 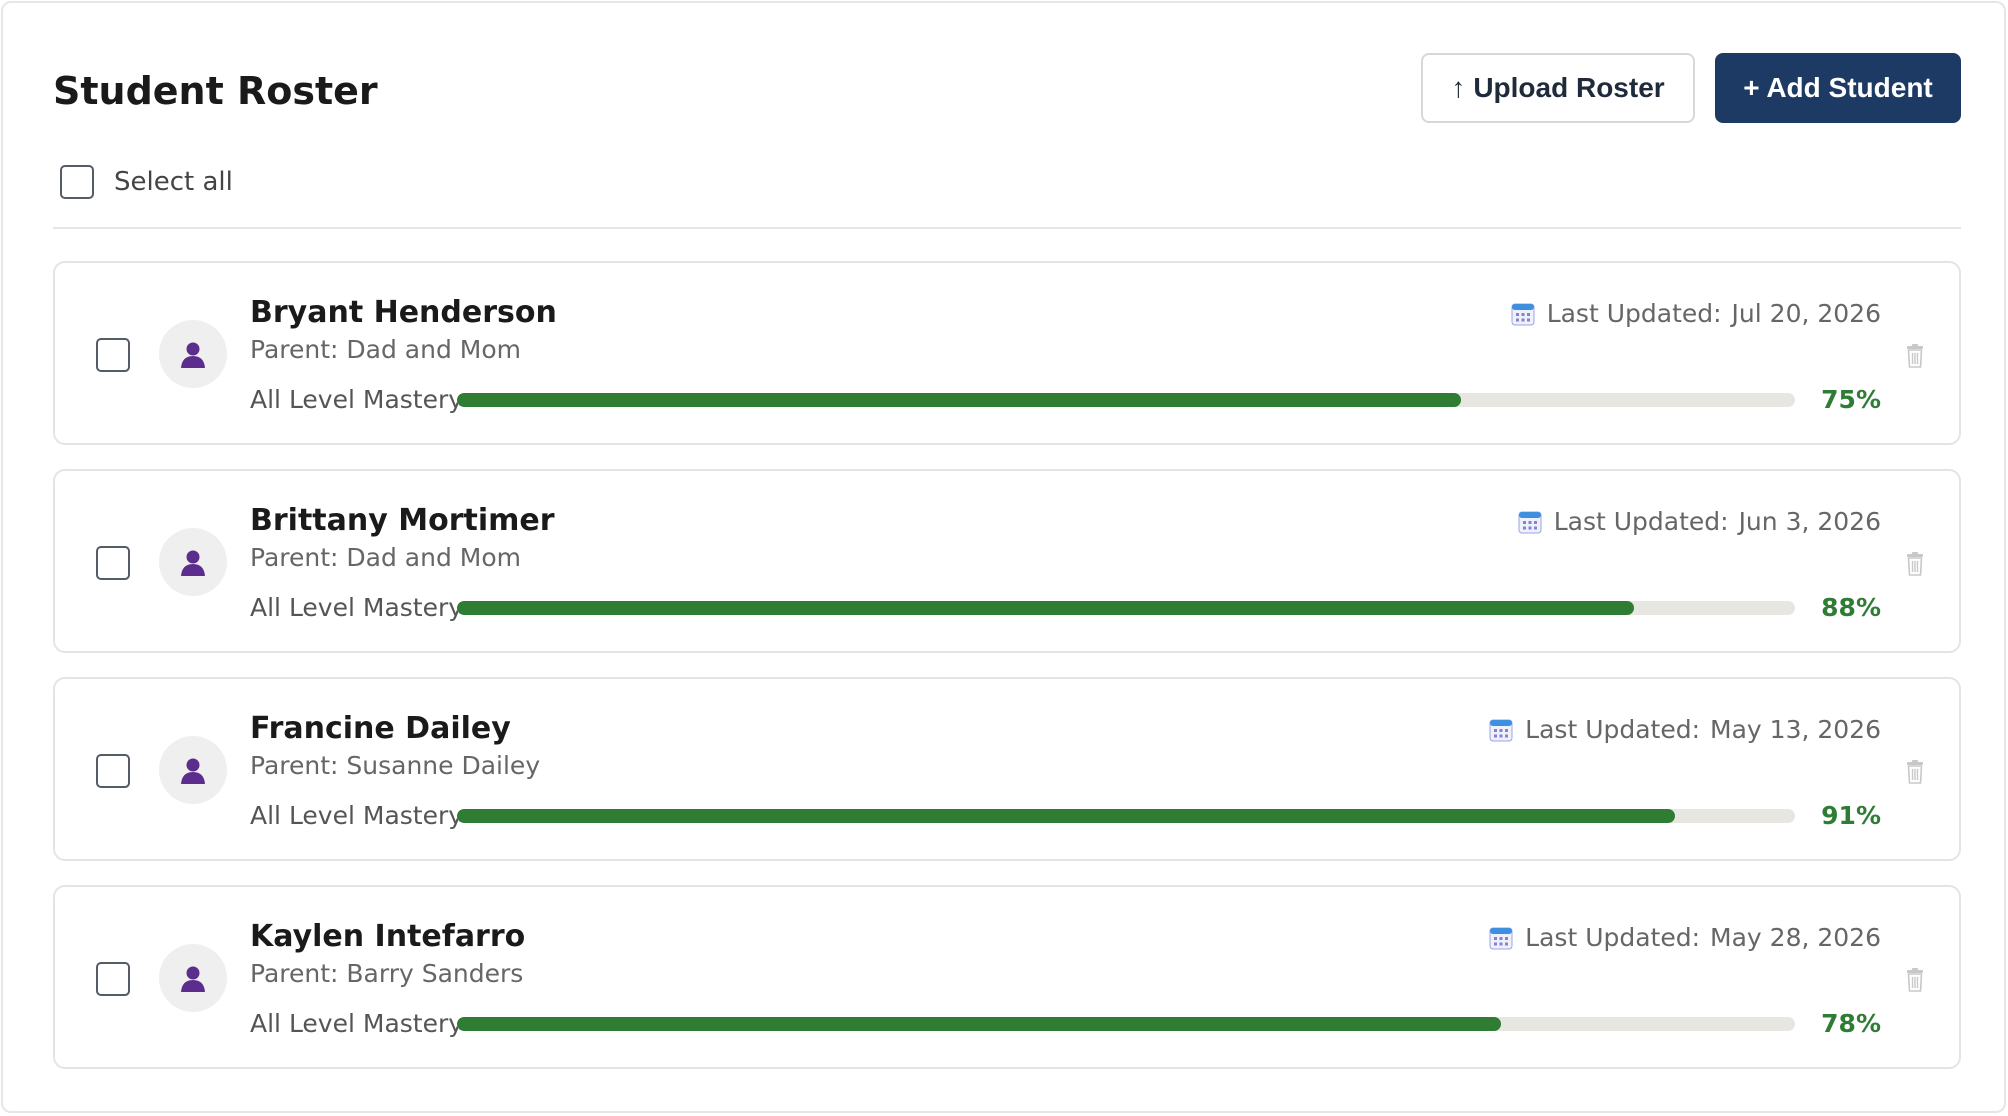 What do you see at coordinates (1007, 228) in the screenshot?
I see `header-divider` at bounding box center [1007, 228].